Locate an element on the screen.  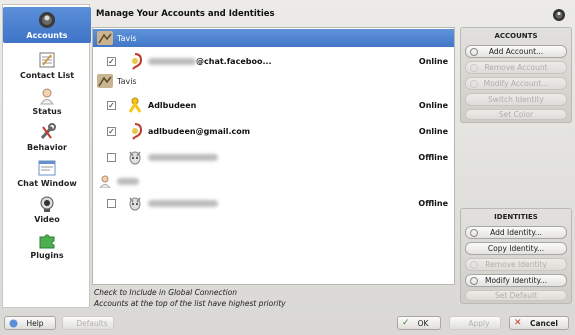
sidebar-item-label: Status is located at coordinates (47, 111).